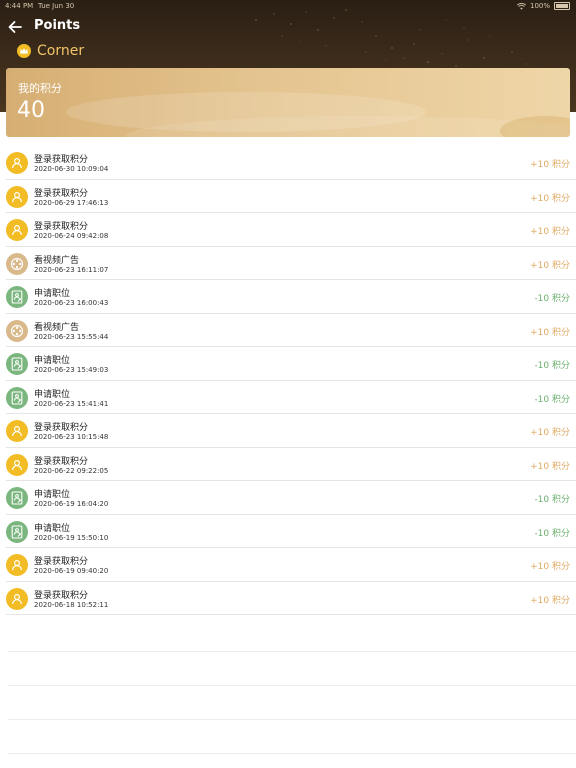  Describe the element at coordinates (291, 196) in the screenshot. I see `record-row: 登录获取积分 2020-06-29 17:46:13 +10 积分` at that location.